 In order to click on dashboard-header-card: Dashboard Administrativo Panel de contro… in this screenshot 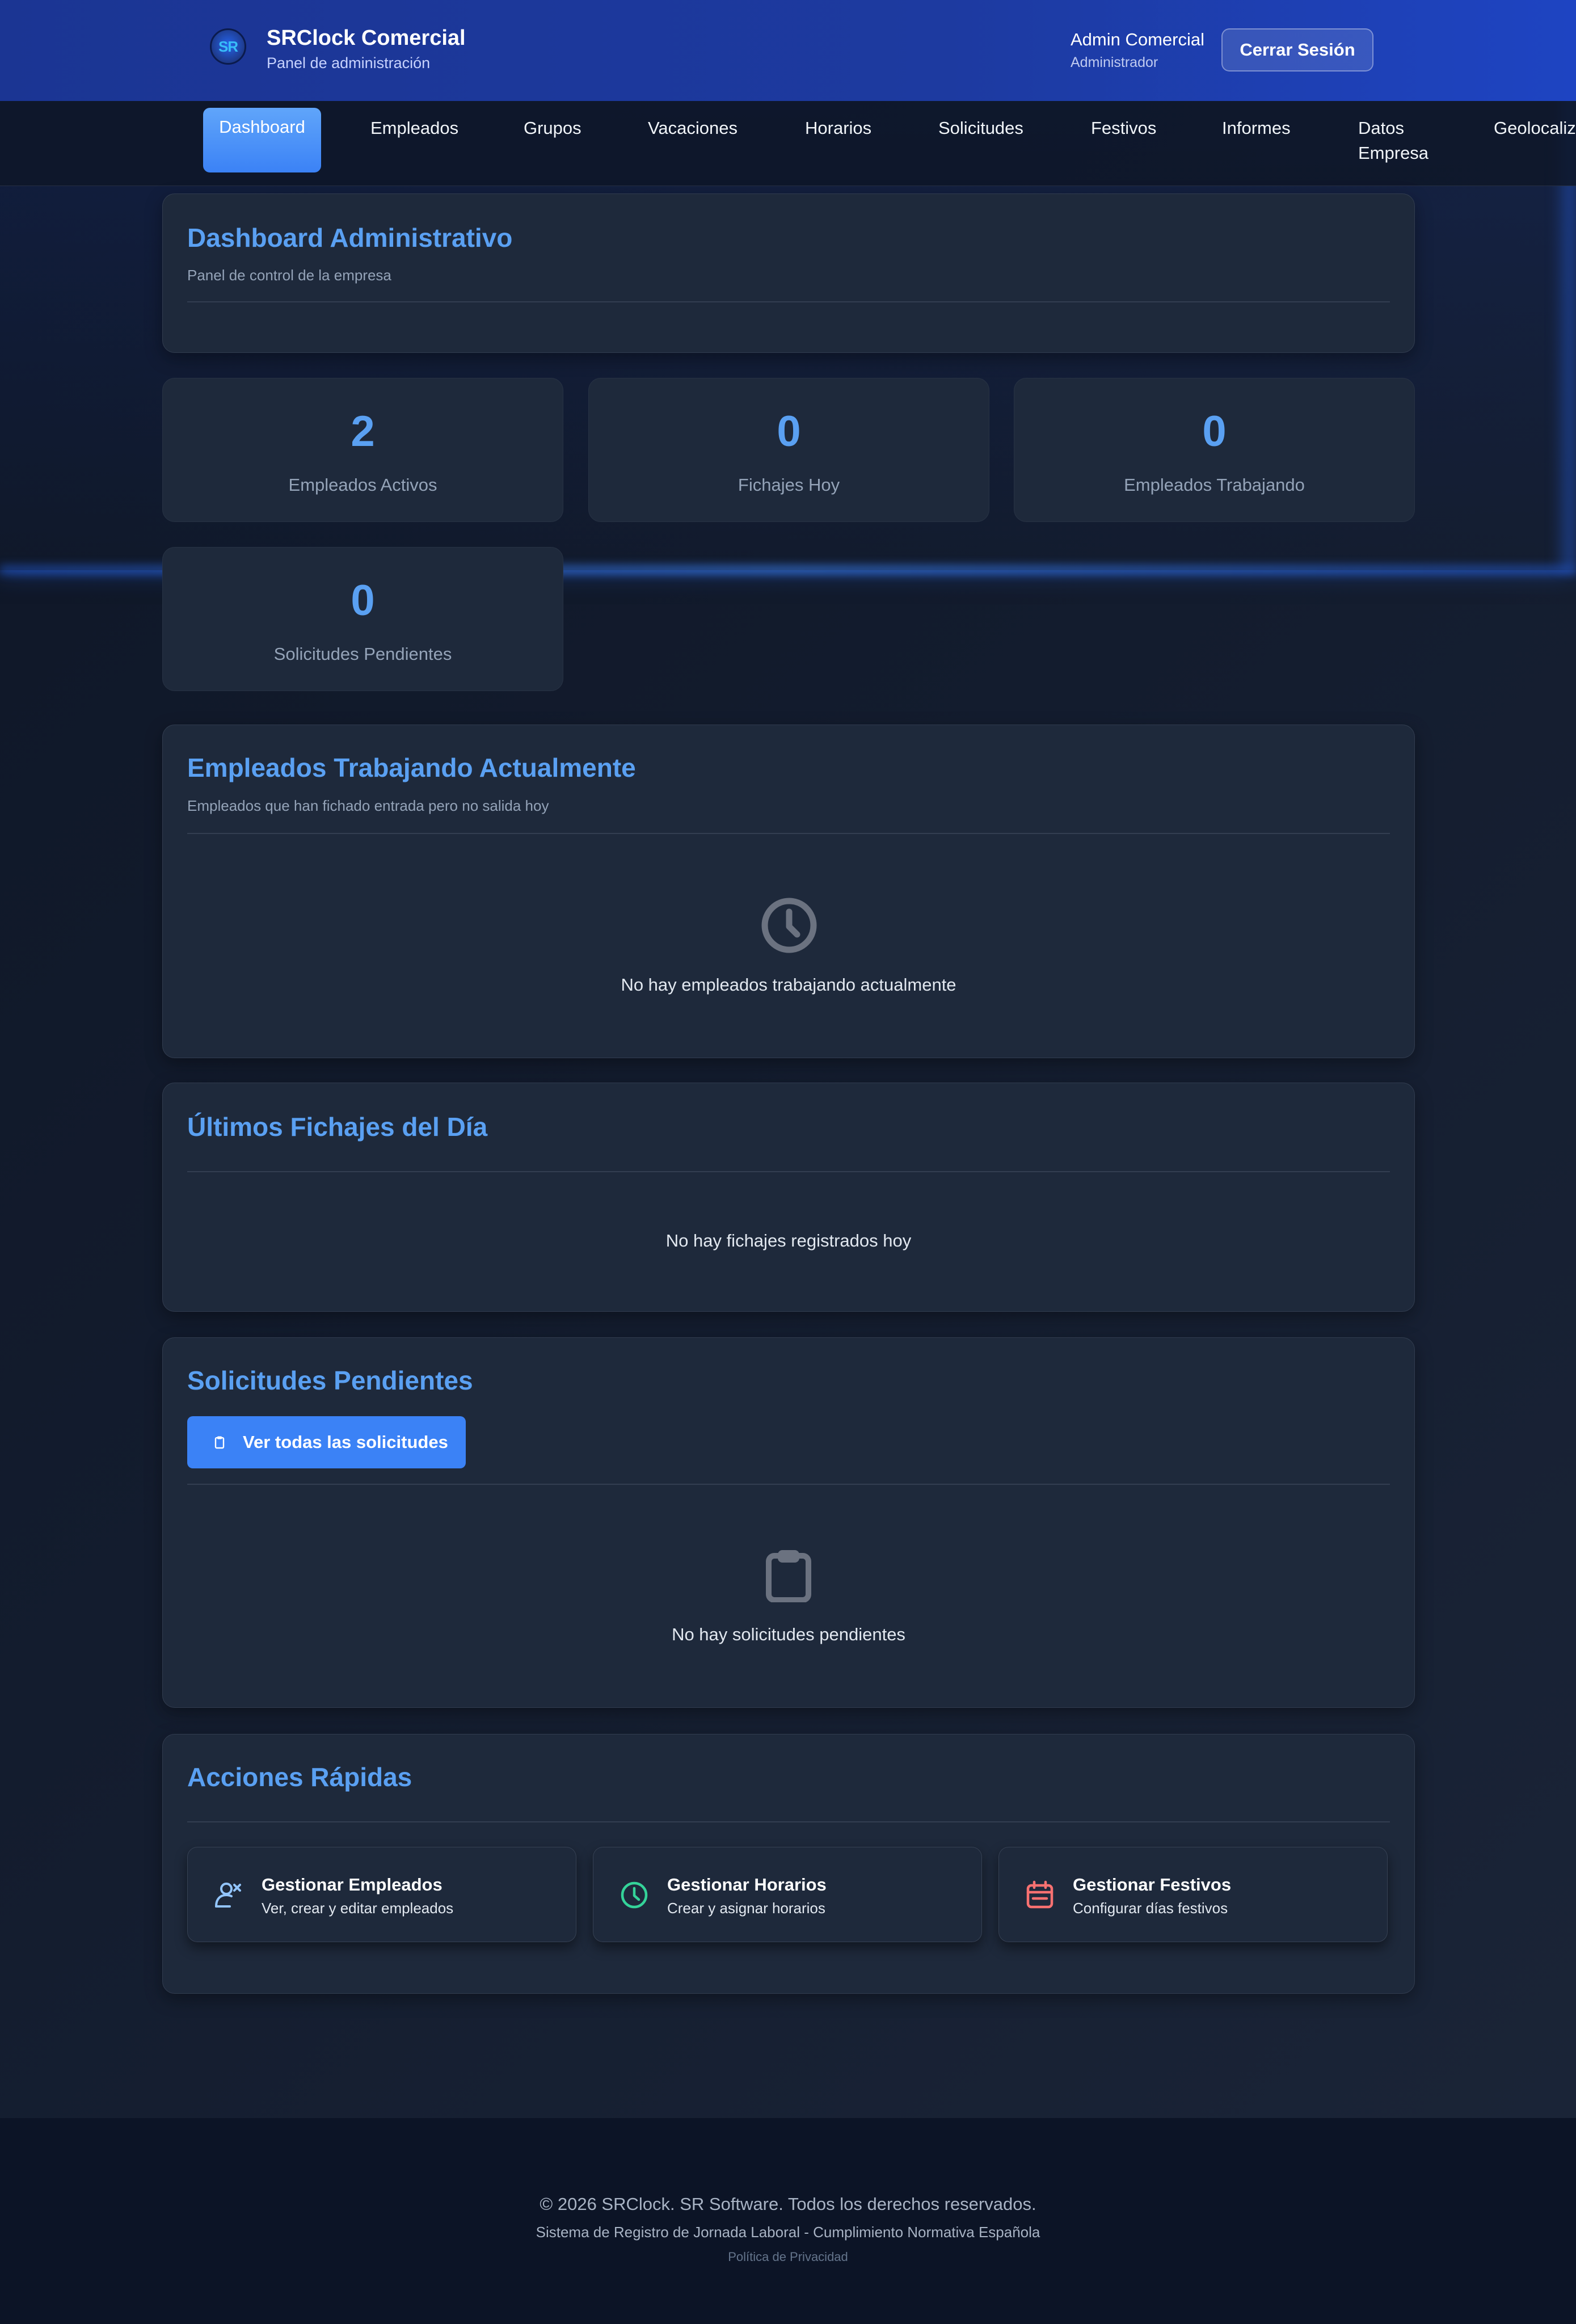, I will do `click(789, 273)`.